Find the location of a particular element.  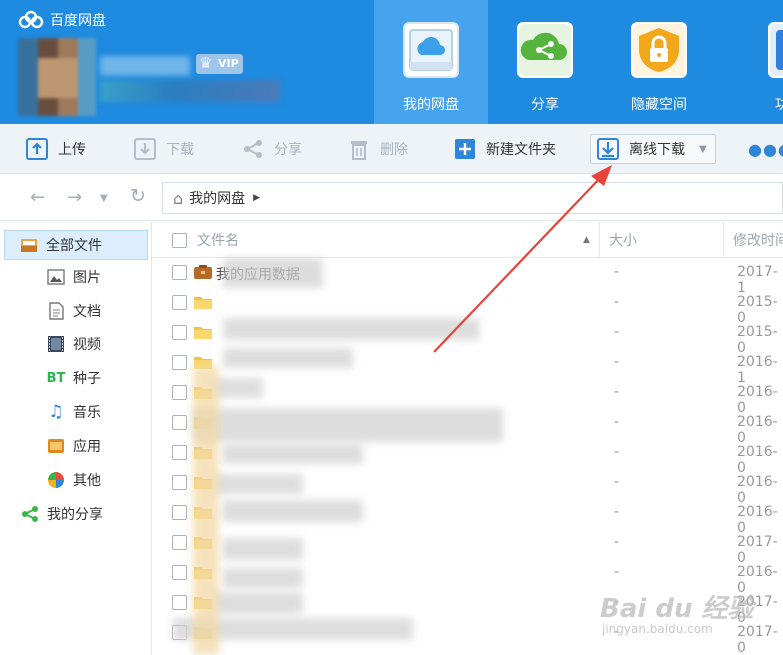

breadcrumb: ⌂ 我的网盘 ▶ is located at coordinates (472, 198).